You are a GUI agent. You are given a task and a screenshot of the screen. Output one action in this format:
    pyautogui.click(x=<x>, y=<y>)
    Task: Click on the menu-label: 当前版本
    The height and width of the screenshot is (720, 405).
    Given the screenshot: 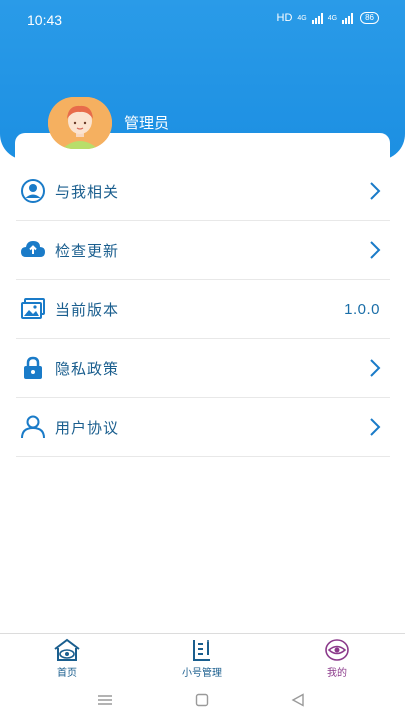 What is the action you would take?
    pyautogui.click(x=87, y=310)
    